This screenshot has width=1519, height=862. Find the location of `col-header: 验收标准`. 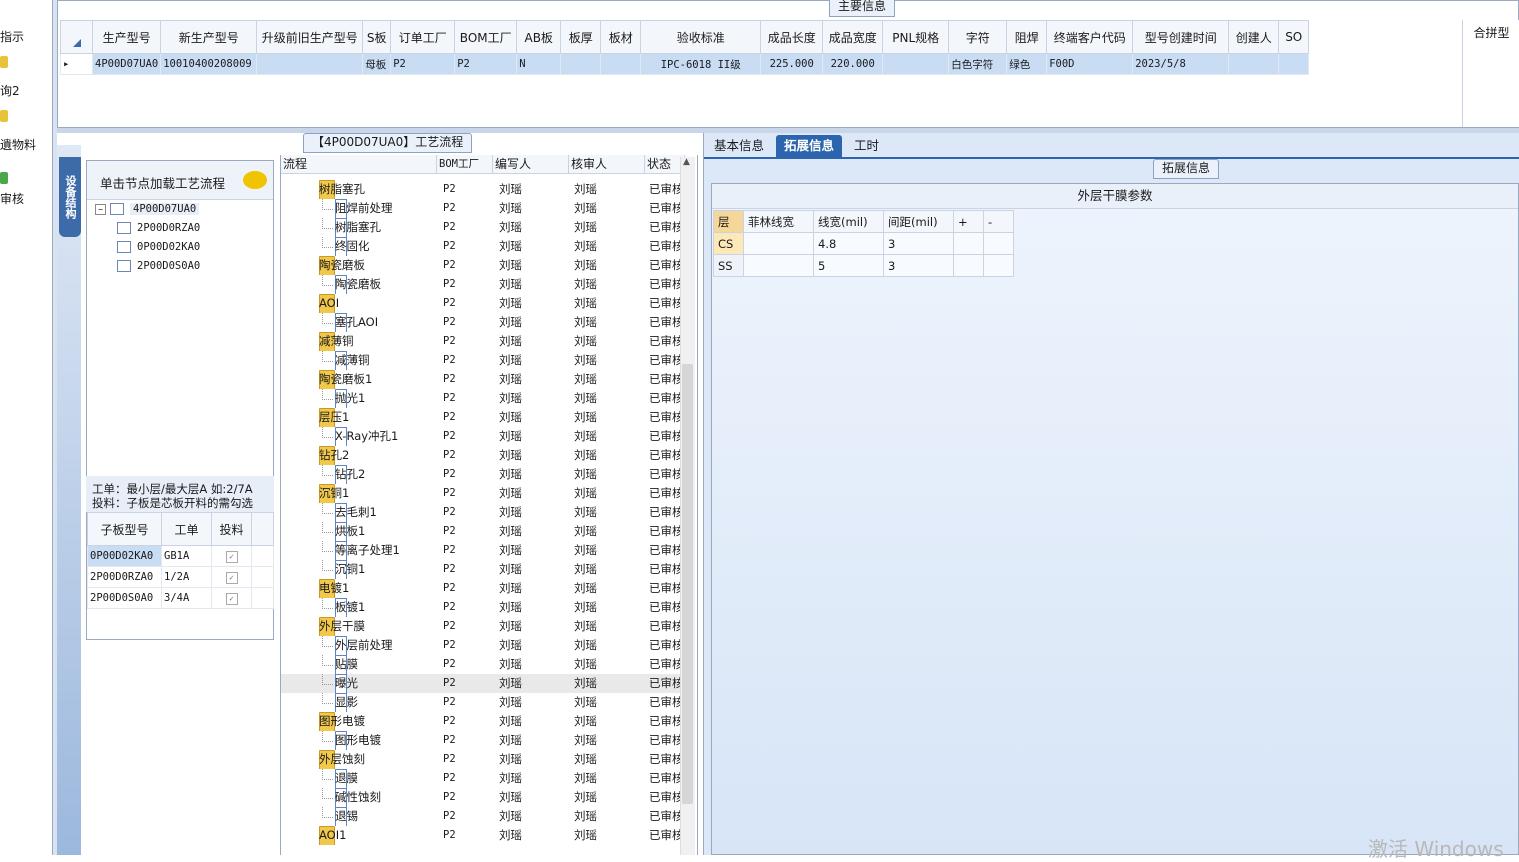

col-header: 验收标准 is located at coordinates (701, 37).